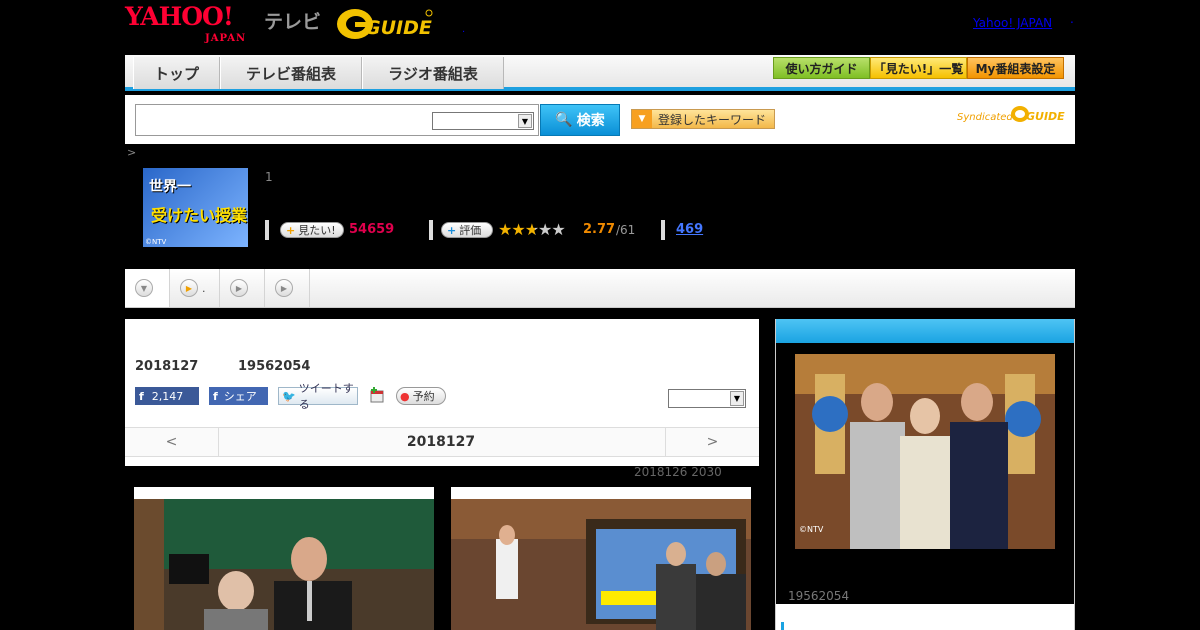  Describe the element at coordinates (226, 38) in the screenshot. I see `japan-logo-text: JAPAN` at that location.